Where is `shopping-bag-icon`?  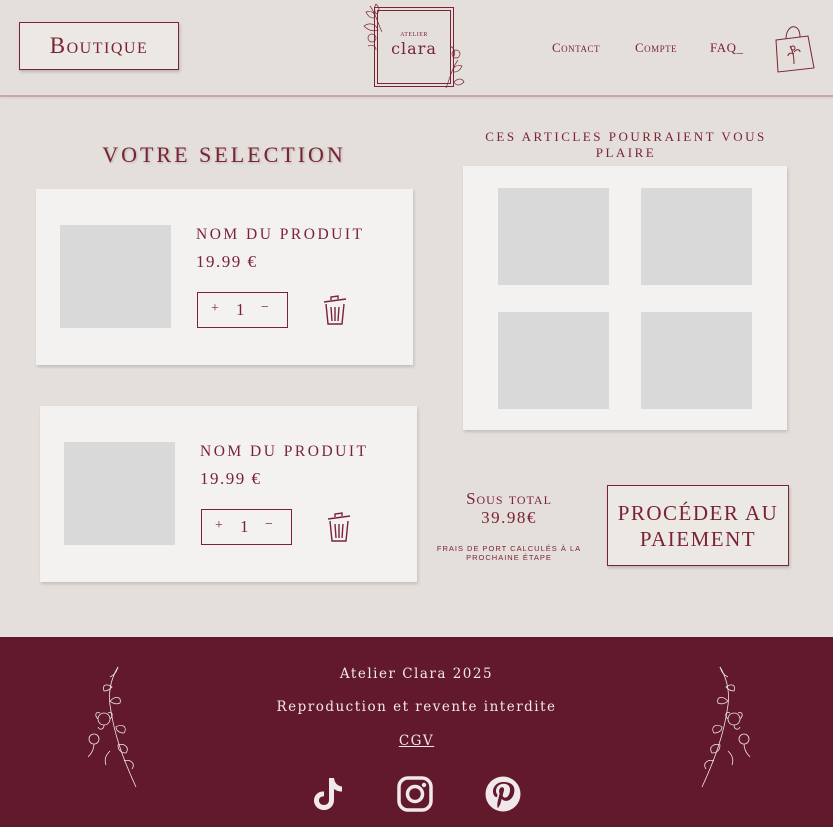
shopping-bag-icon is located at coordinates (794, 47).